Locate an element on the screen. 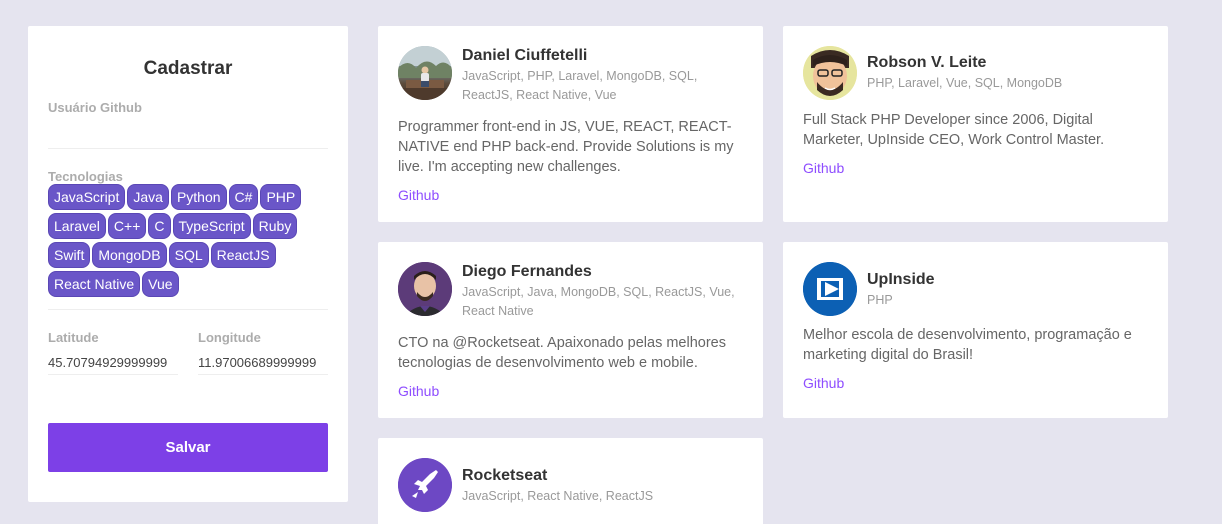 This screenshot has width=1222, height=524. tech-chip: C++ is located at coordinates (127, 226).